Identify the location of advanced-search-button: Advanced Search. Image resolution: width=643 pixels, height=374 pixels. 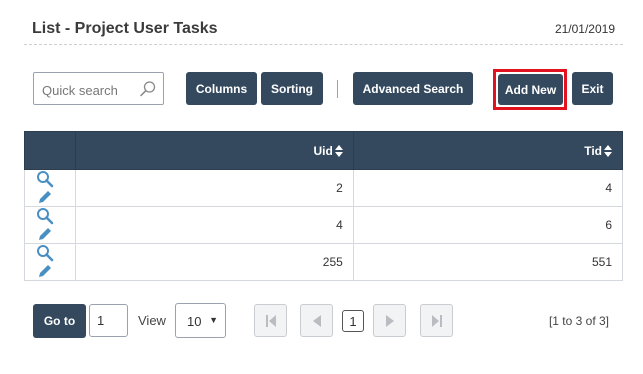
(413, 88).